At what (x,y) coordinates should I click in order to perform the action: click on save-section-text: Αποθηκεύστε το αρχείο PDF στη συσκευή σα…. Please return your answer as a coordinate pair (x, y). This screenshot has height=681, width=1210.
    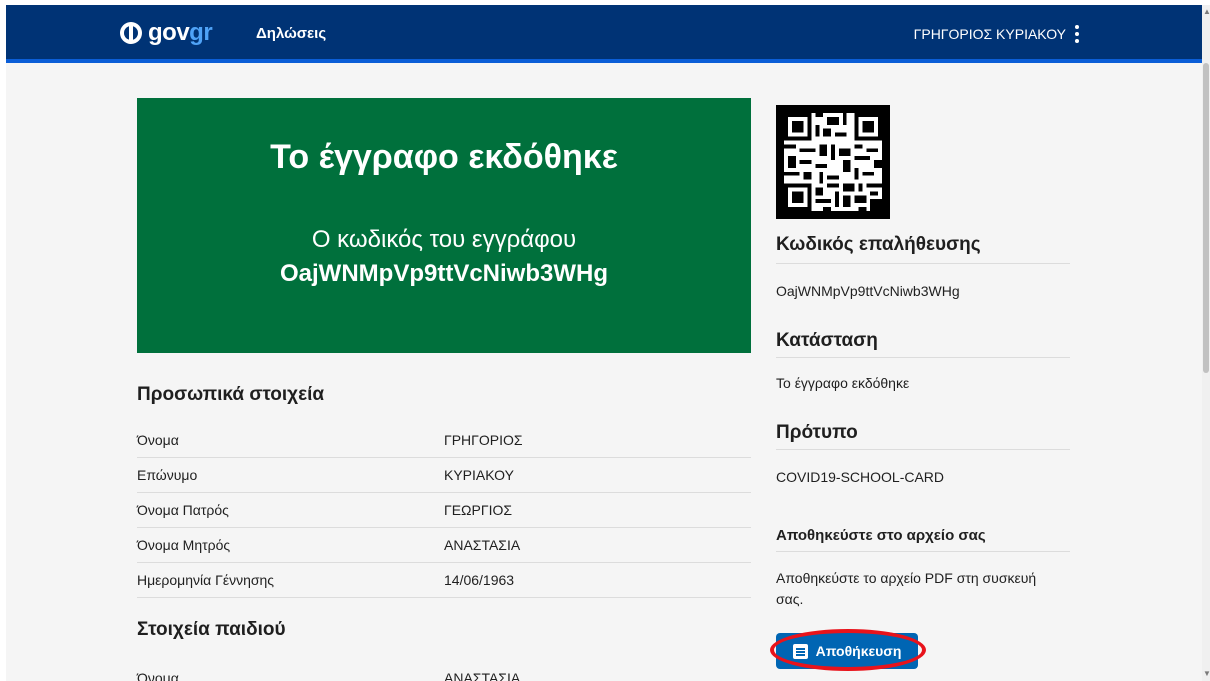
    Looking at the image, I should click on (906, 588).